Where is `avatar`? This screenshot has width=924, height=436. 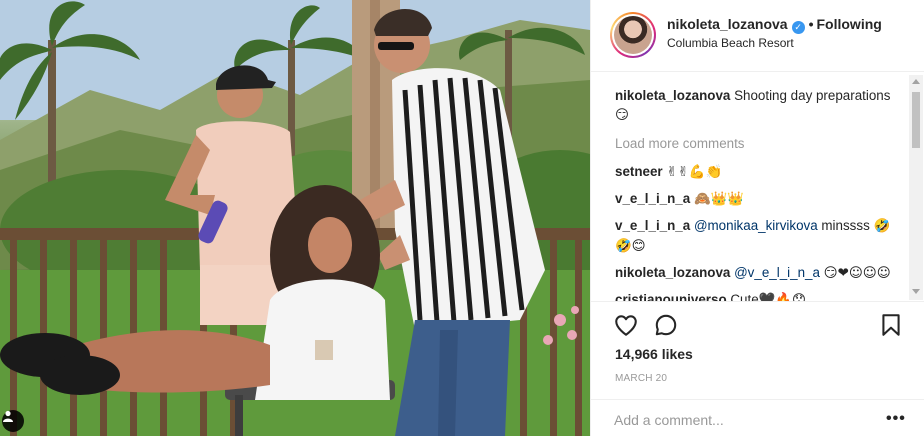 avatar is located at coordinates (633, 35).